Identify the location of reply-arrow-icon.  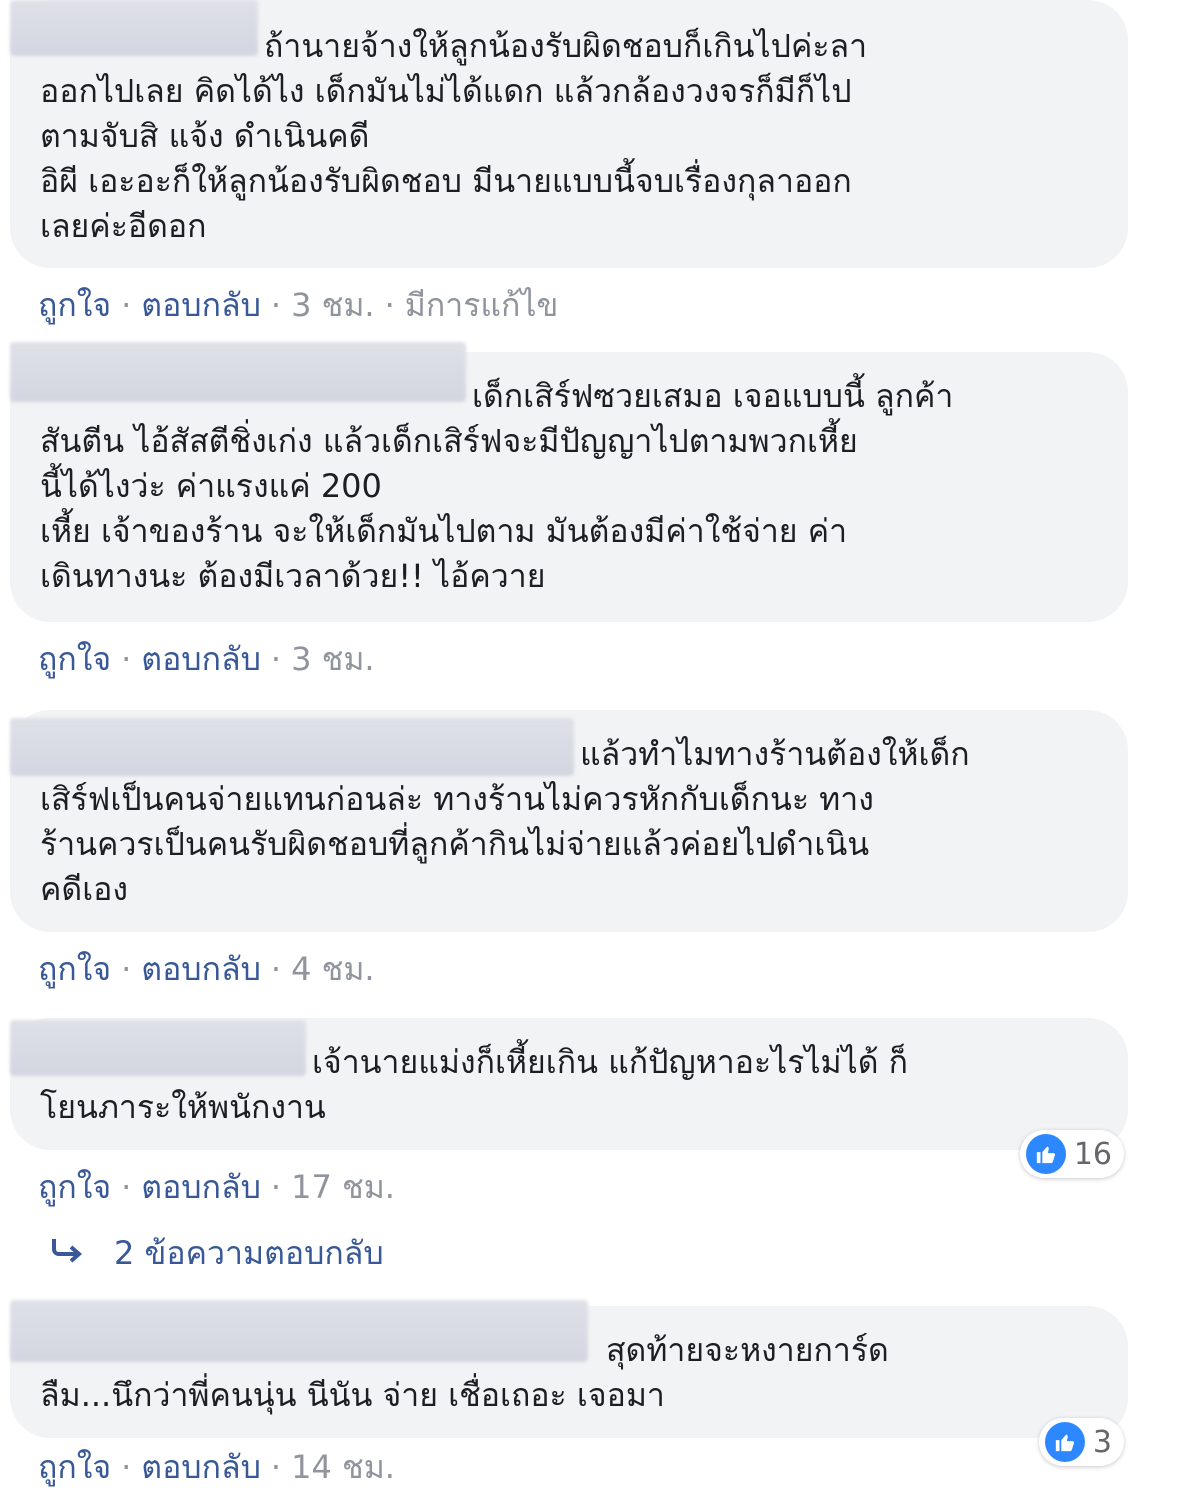
(67, 1253).